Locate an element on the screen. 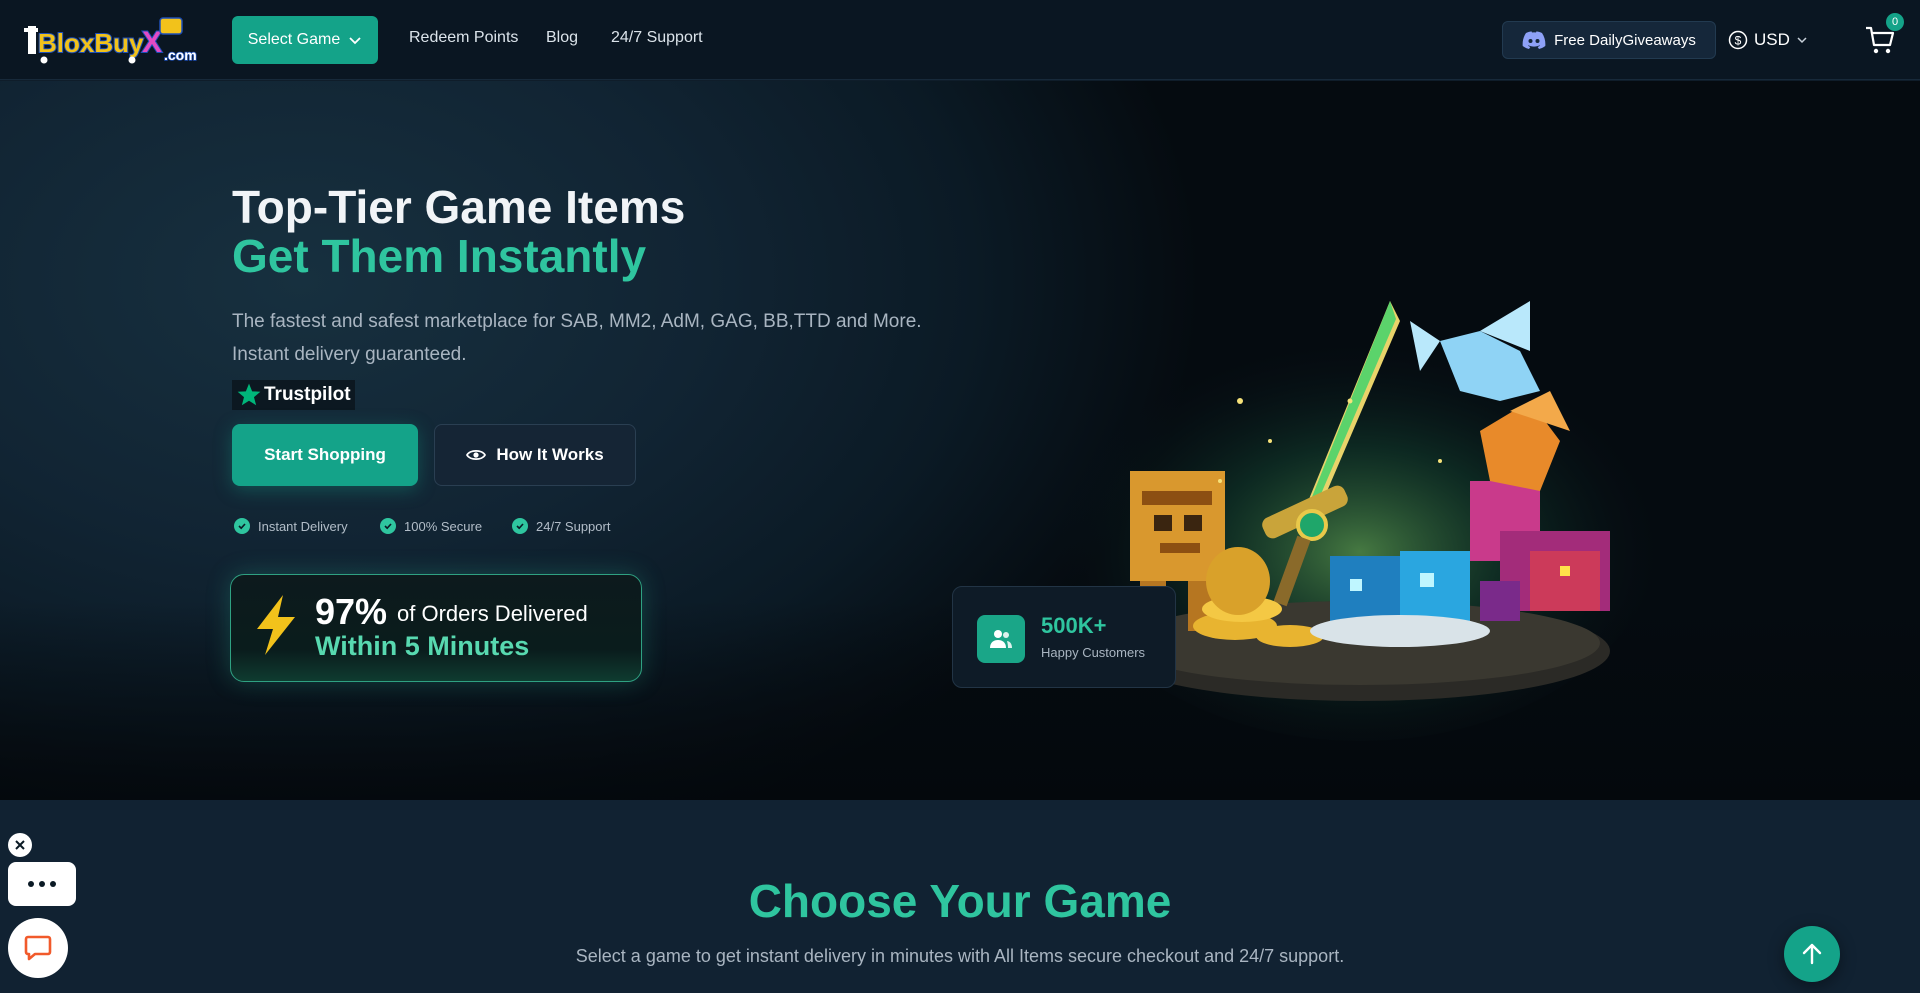  delivery-stat-card: 97% of Orders Delivered Within 5 Minutes is located at coordinates (436, 628).